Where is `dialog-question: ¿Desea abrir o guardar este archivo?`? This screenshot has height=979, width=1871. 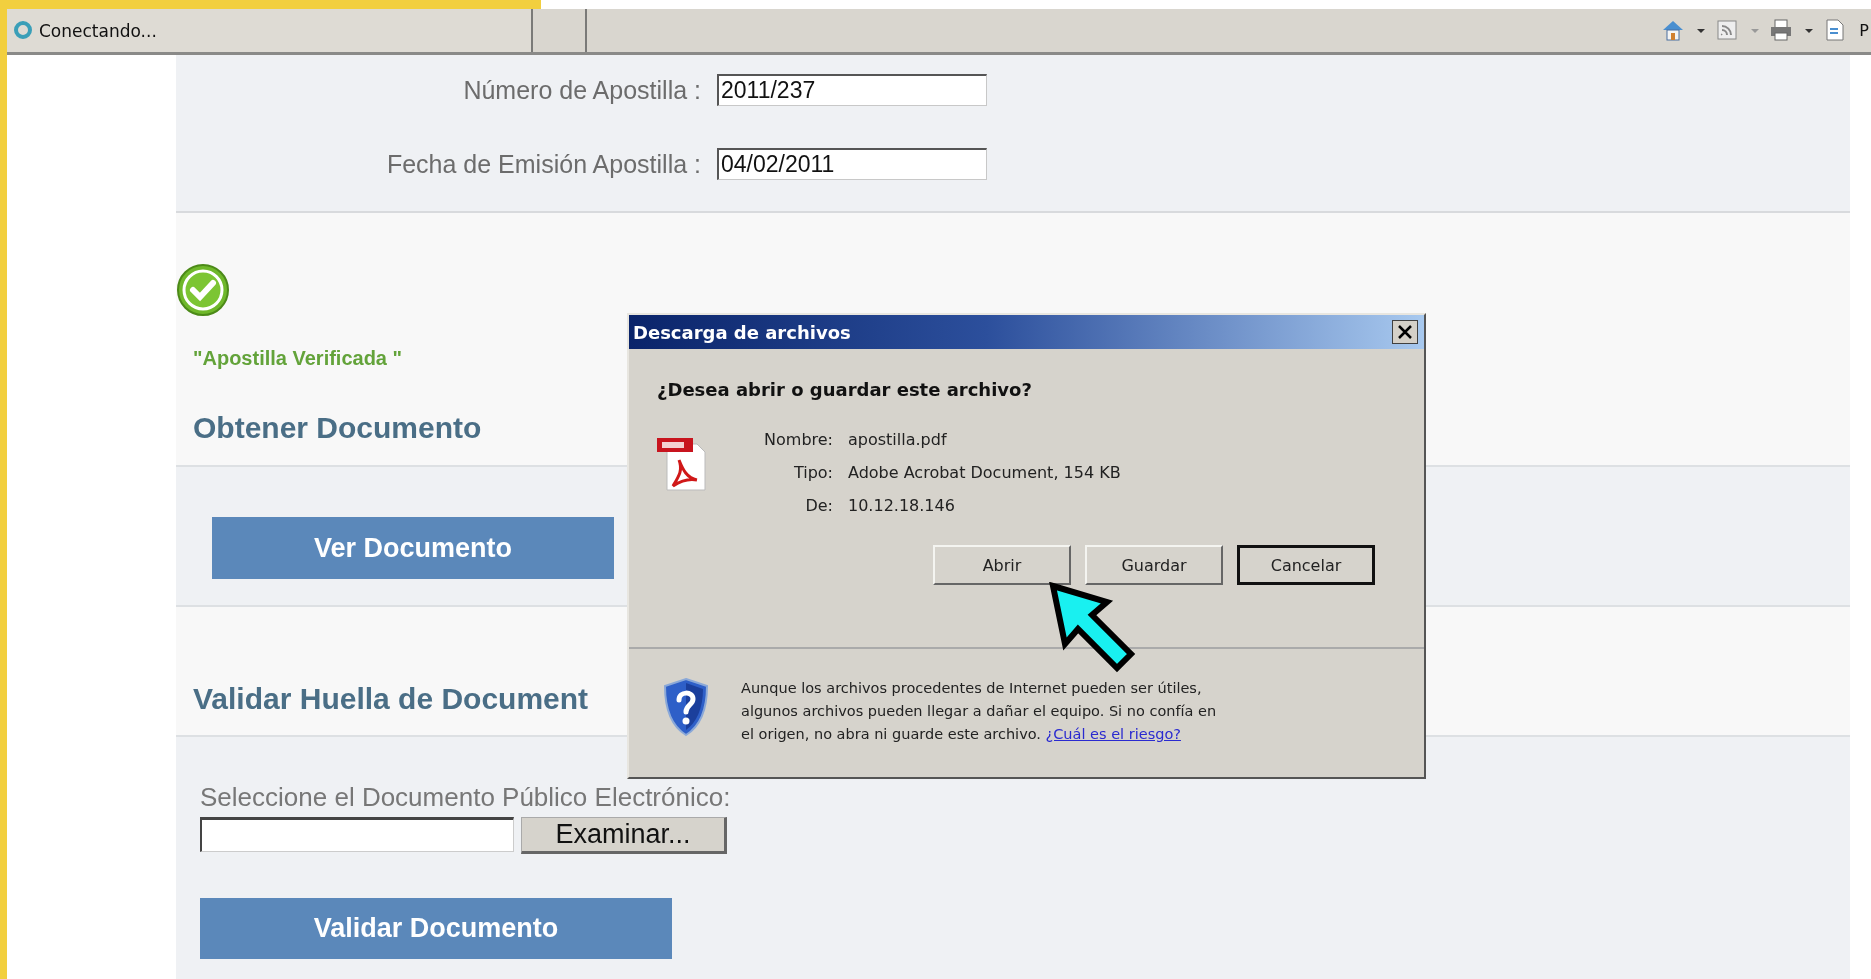 dialog-question: ¿Desea abrir o guardar este archivo? is located at coordinates (845, 389).